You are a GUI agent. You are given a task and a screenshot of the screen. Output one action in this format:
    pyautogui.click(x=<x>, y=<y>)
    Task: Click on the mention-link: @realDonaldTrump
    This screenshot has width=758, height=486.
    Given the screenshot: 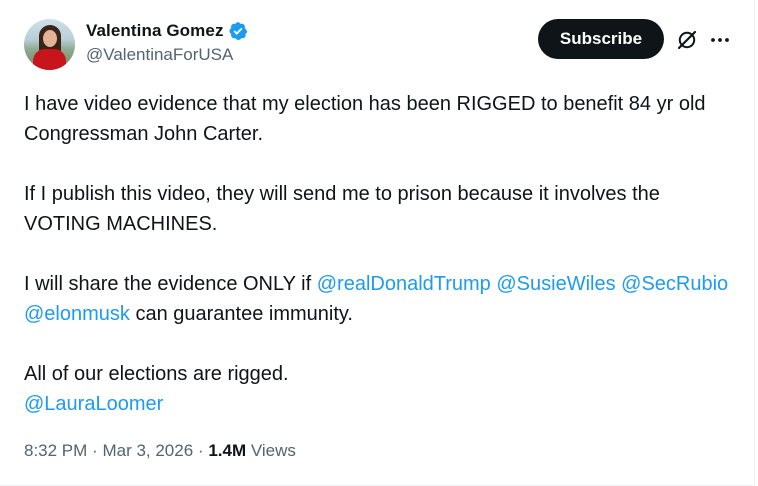 What is the action you would take?
    pyautogui.click(x=404, y=284)
    